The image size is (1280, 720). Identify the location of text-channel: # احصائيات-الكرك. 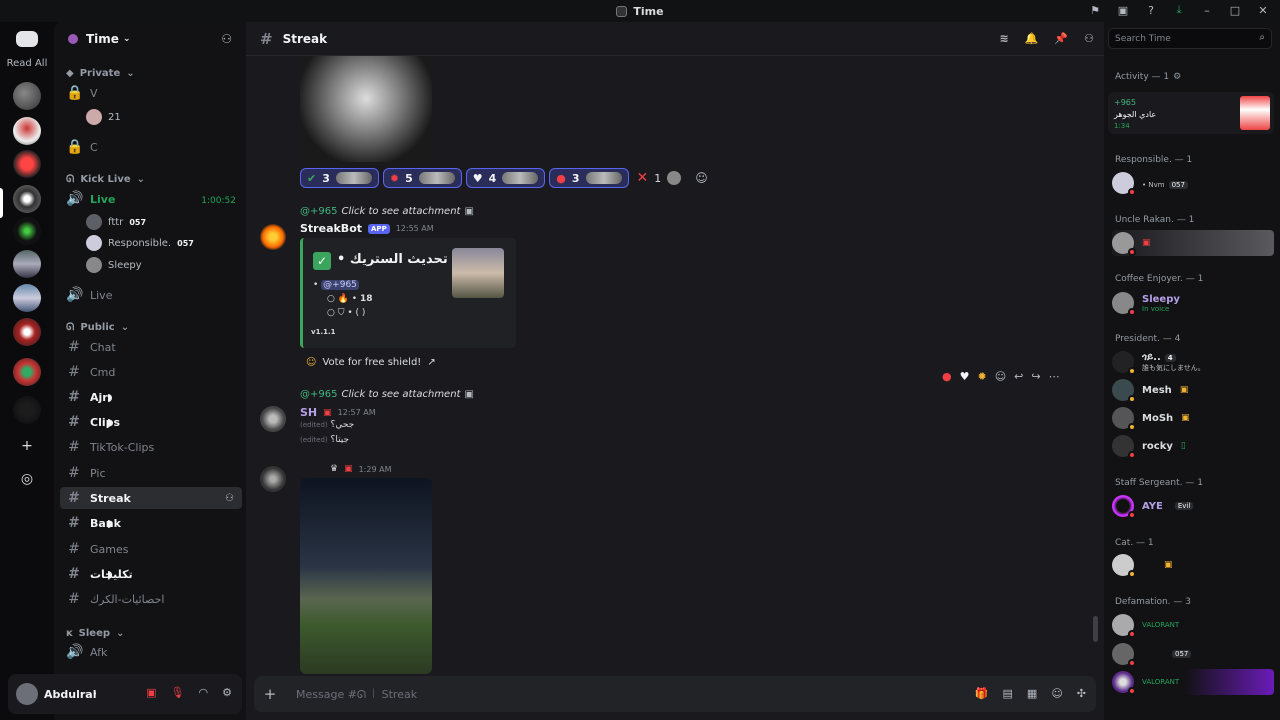
(151, 599).